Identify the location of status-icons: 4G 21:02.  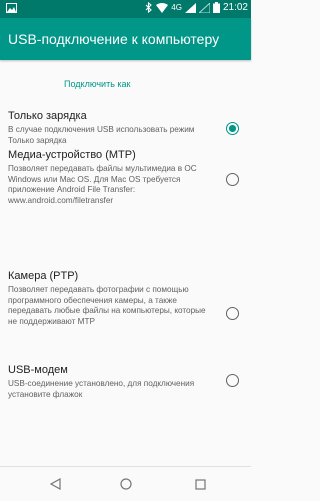
(196, 7).